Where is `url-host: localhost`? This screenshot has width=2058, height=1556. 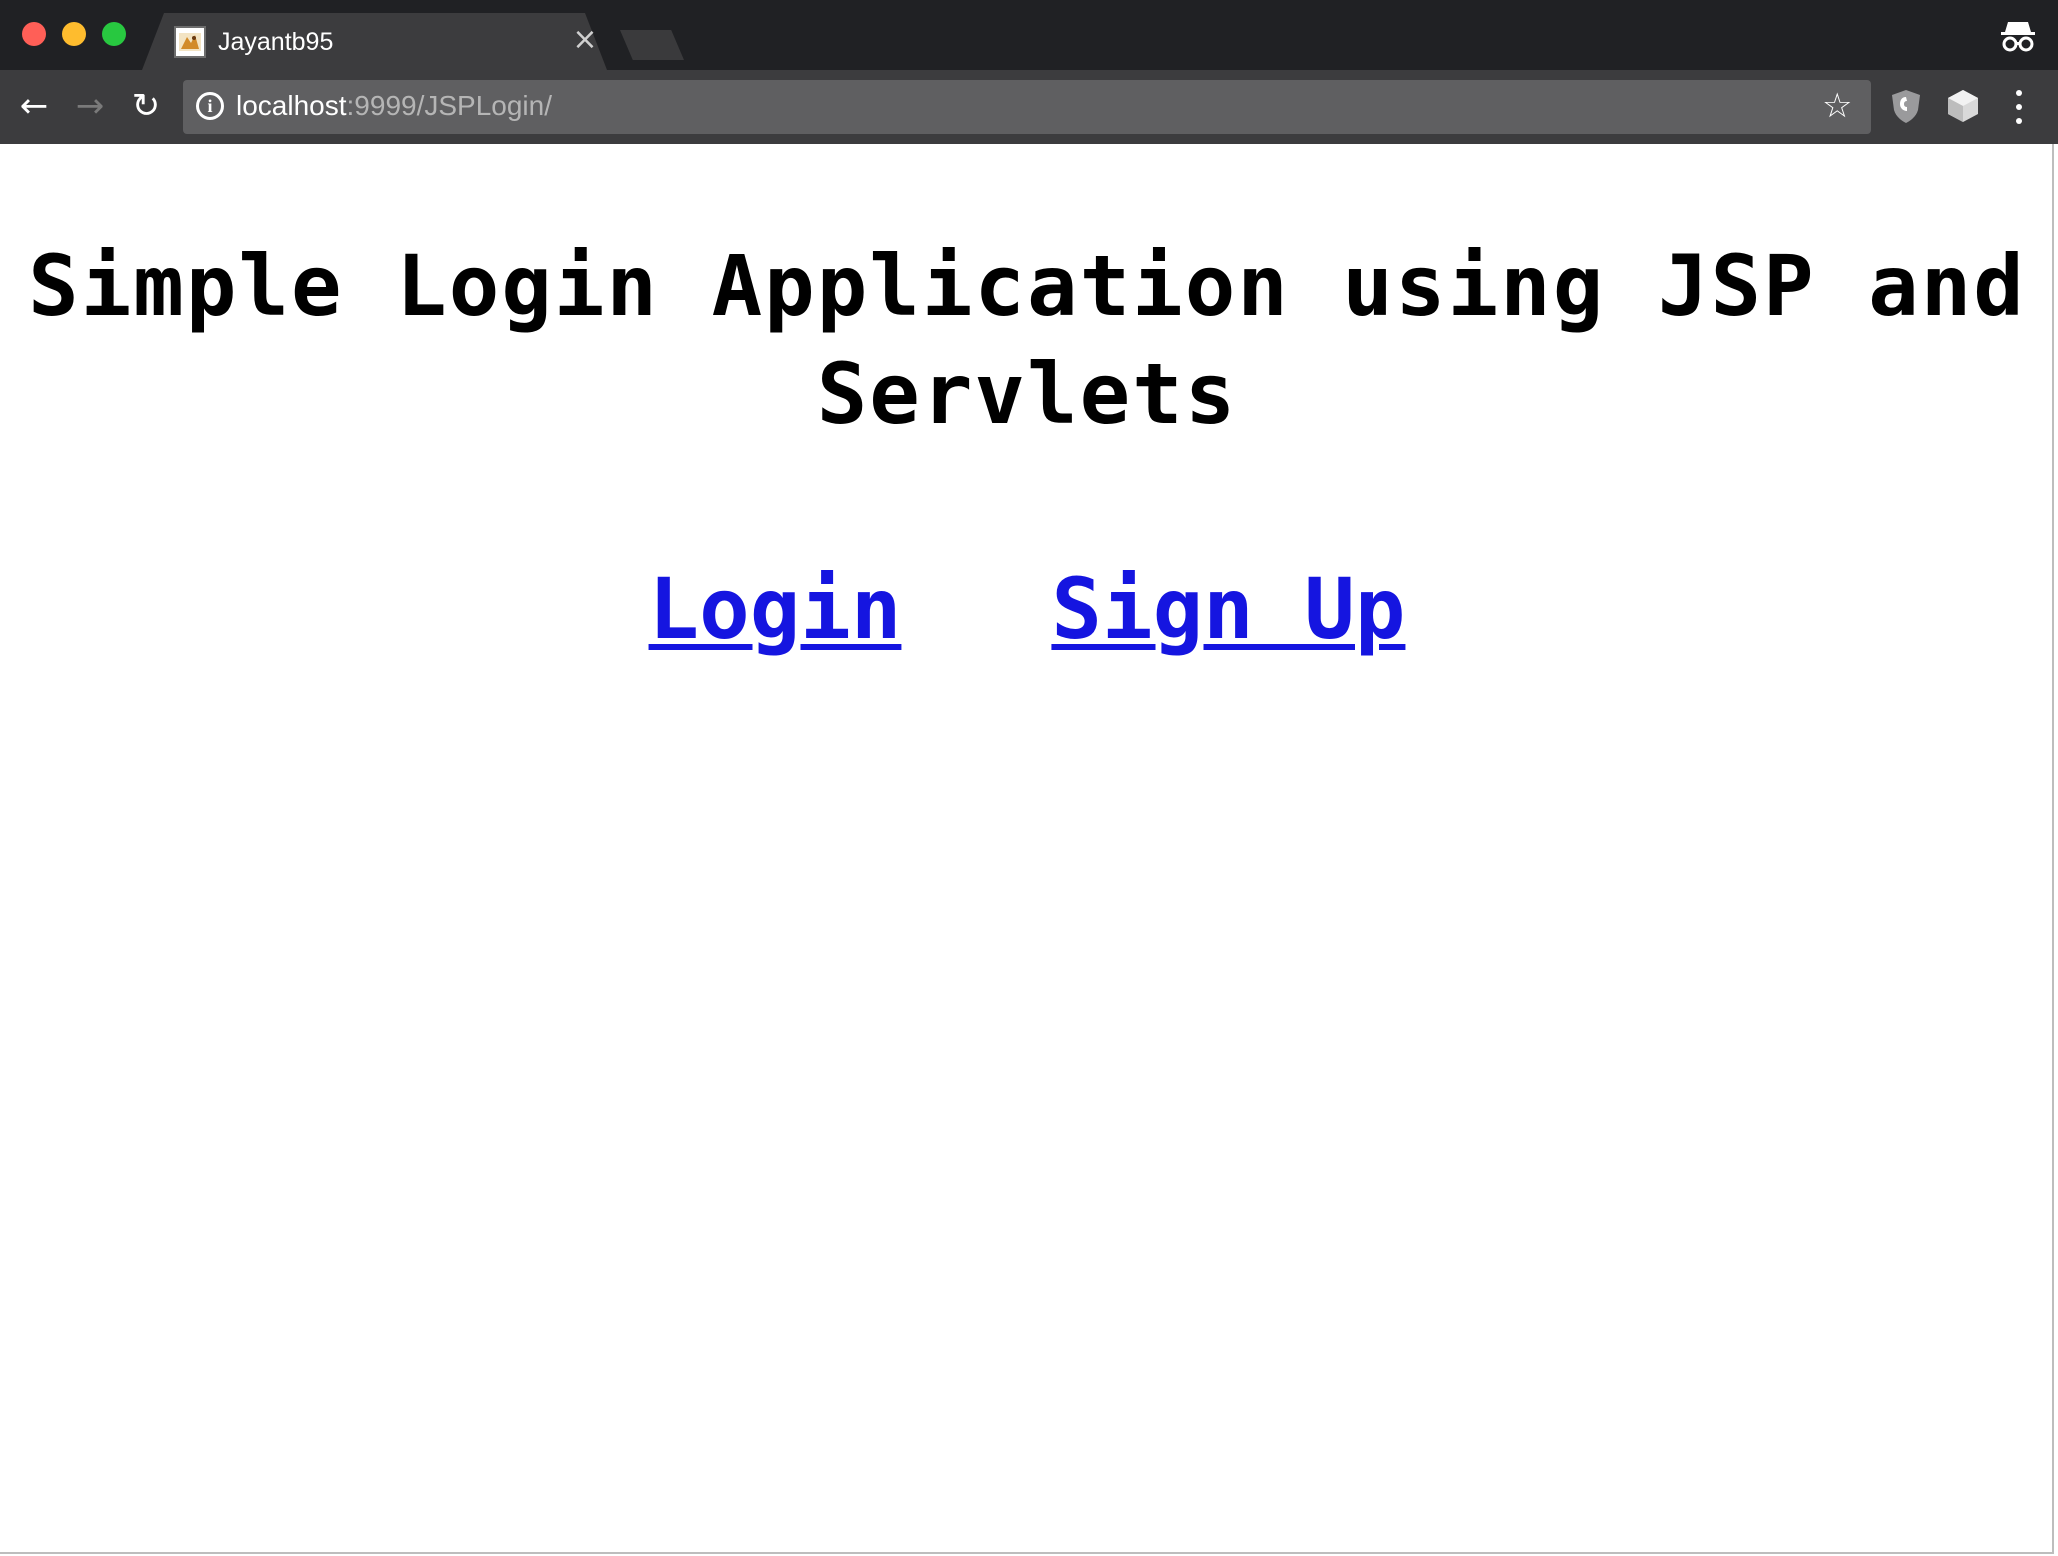 url-host: localhost is located at coordinates (291, 105).